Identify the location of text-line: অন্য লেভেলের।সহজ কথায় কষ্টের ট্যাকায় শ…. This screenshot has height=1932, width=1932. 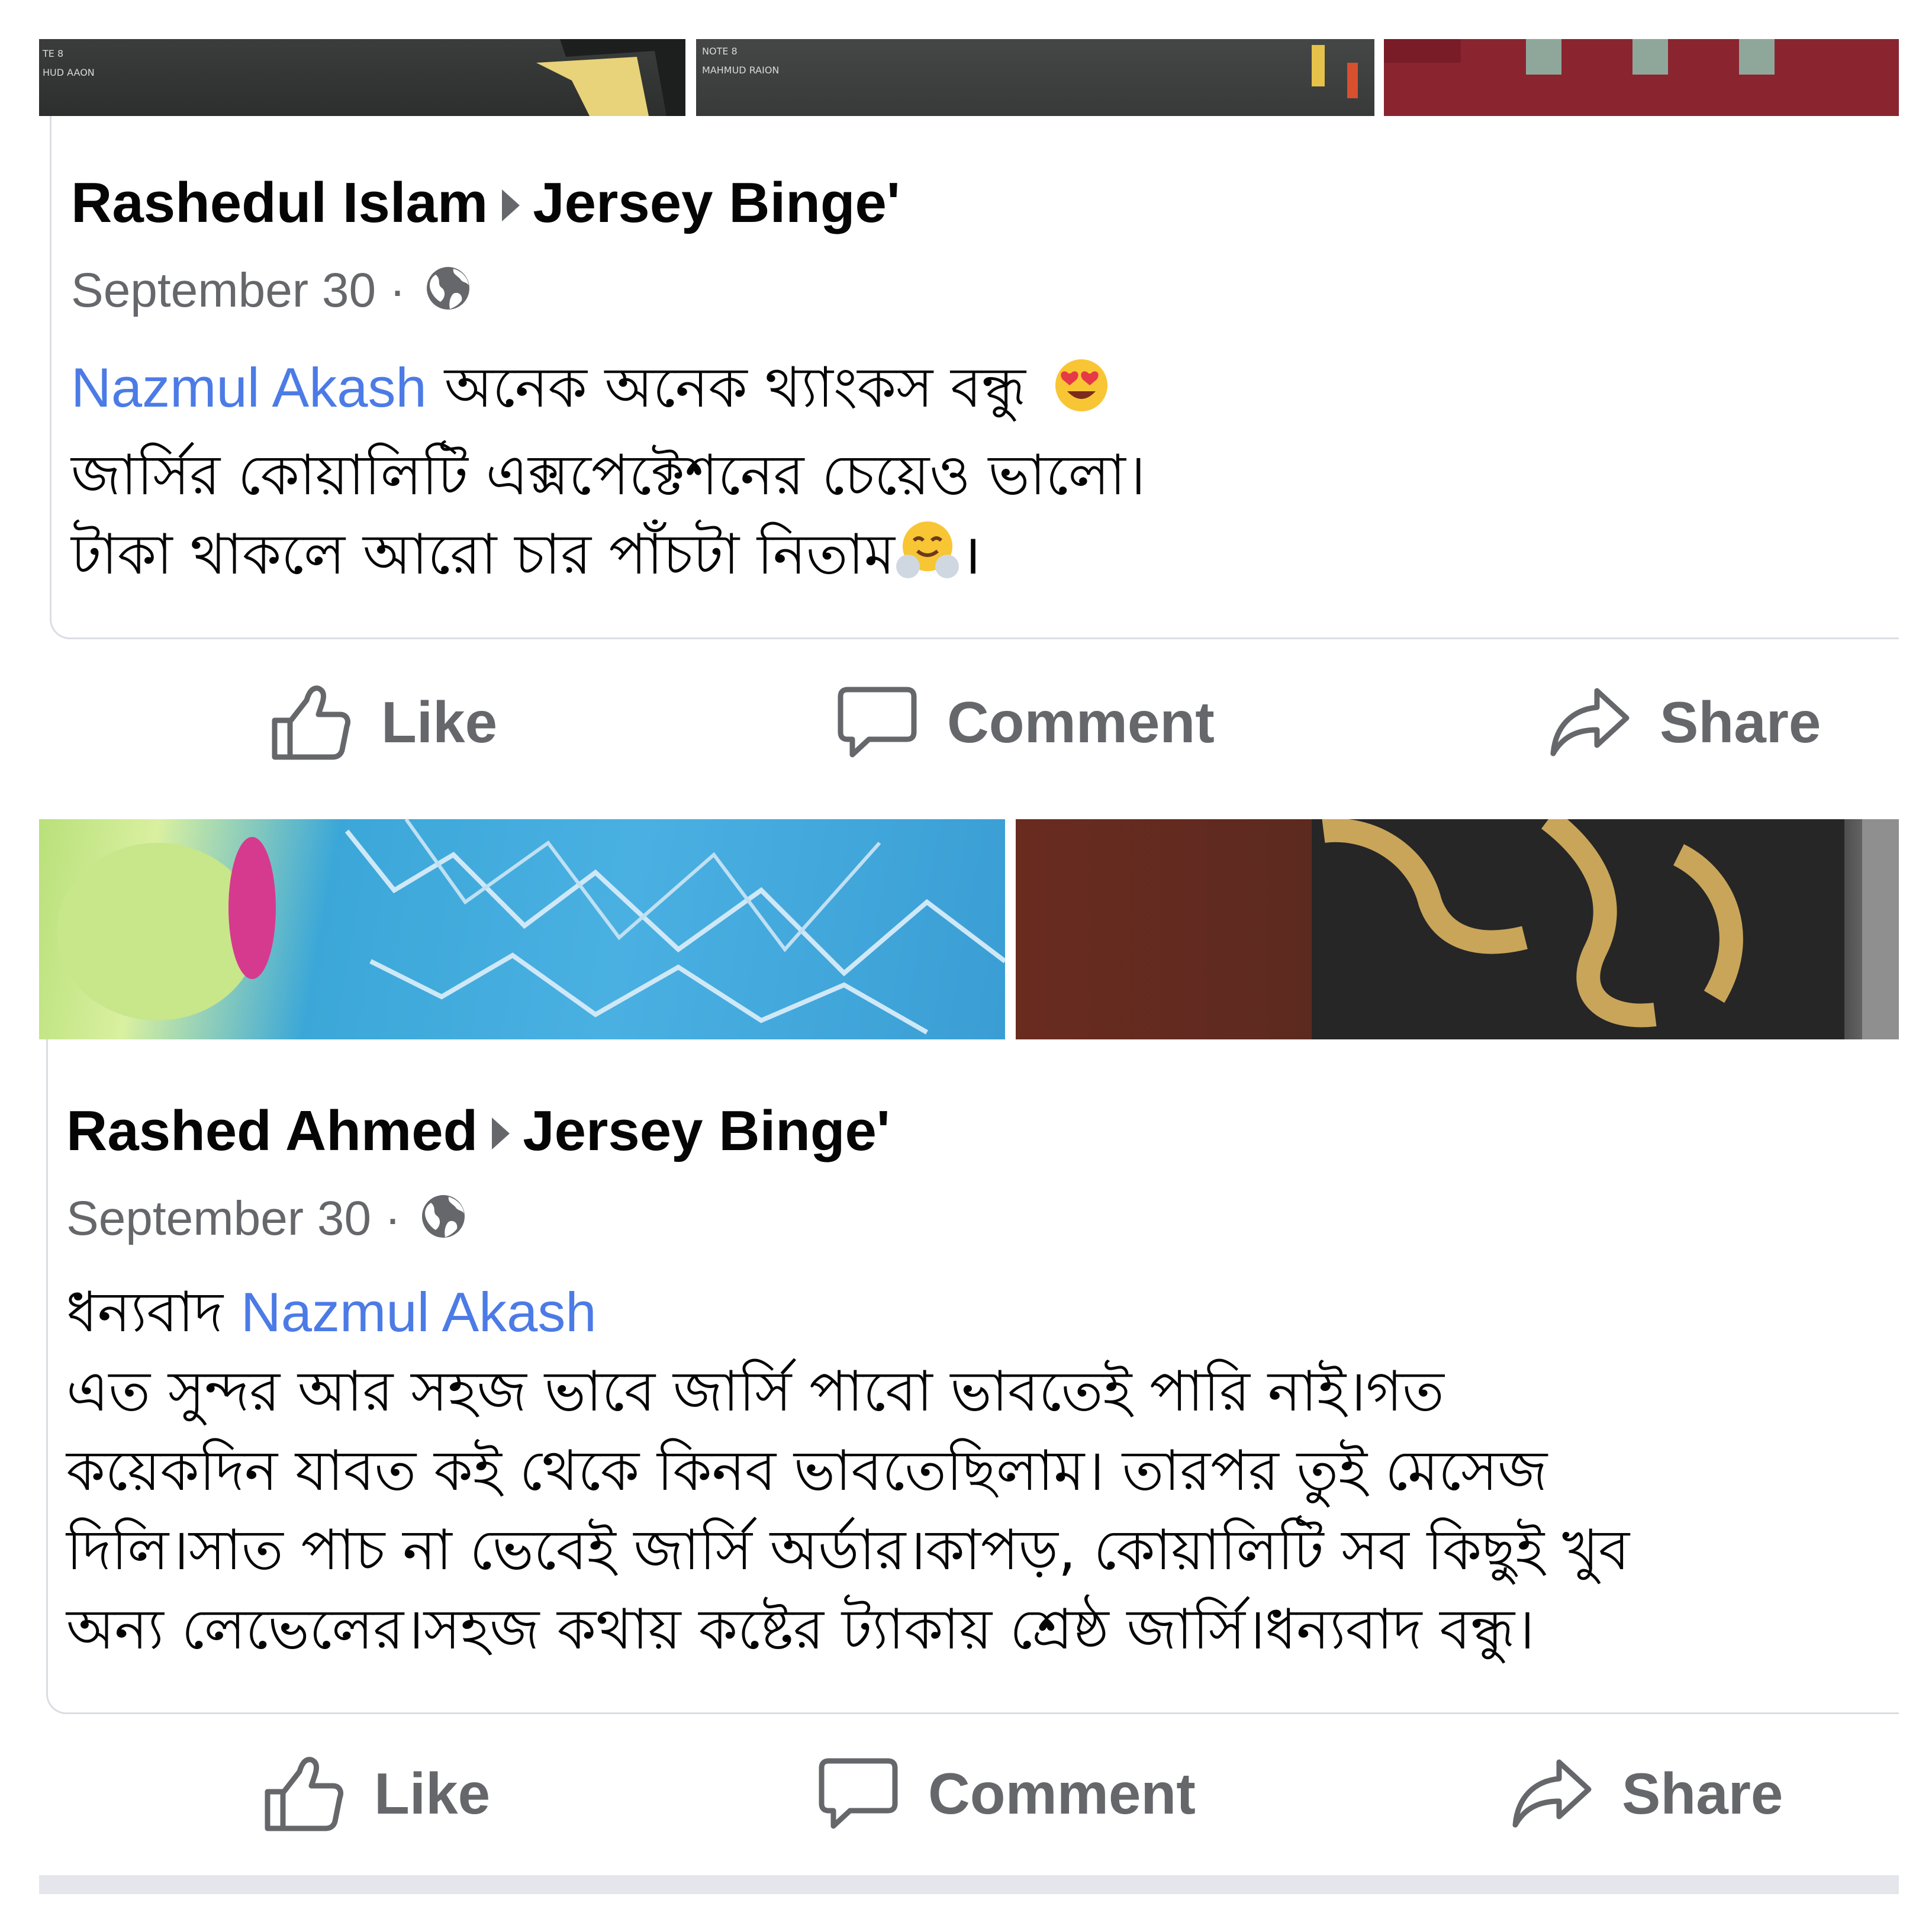
(801, 1630).